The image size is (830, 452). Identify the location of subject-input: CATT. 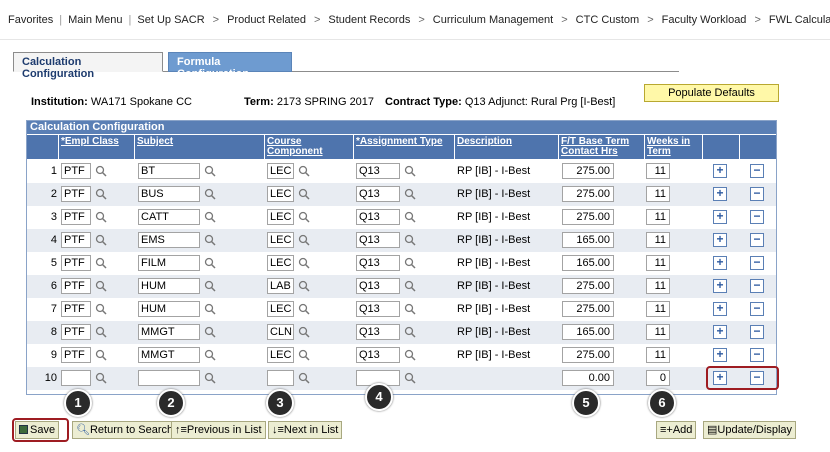
(169, 217).